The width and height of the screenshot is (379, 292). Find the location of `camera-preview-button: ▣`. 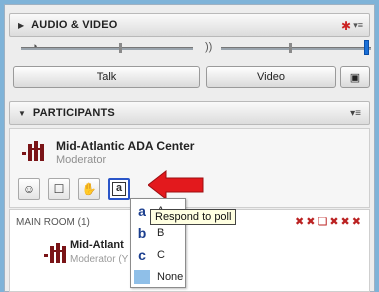

camera-preview-button: ▣ is located at coordinates (355, 77).